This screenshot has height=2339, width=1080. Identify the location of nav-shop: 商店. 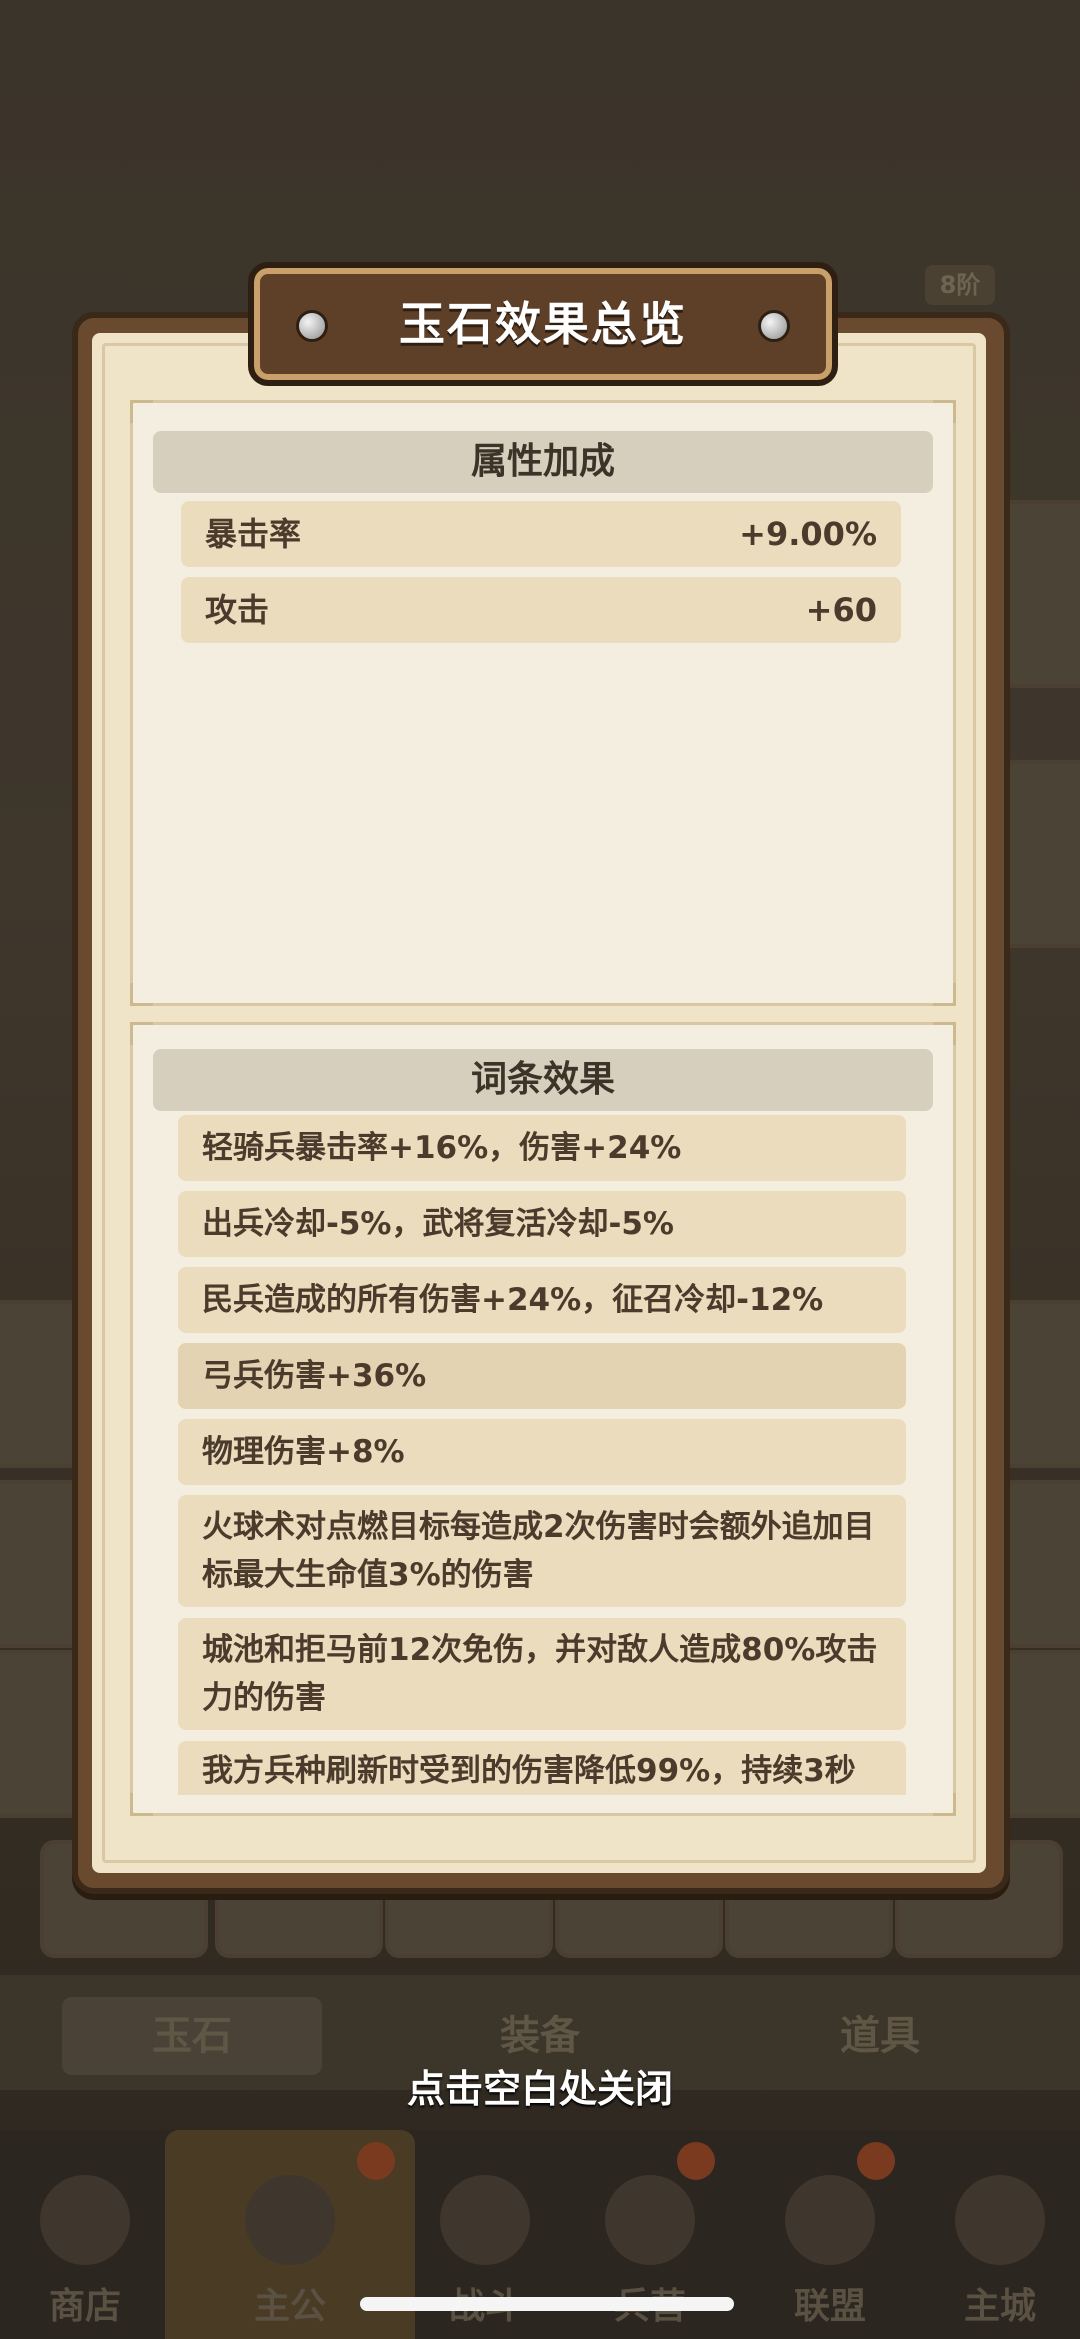
(85, 2234).